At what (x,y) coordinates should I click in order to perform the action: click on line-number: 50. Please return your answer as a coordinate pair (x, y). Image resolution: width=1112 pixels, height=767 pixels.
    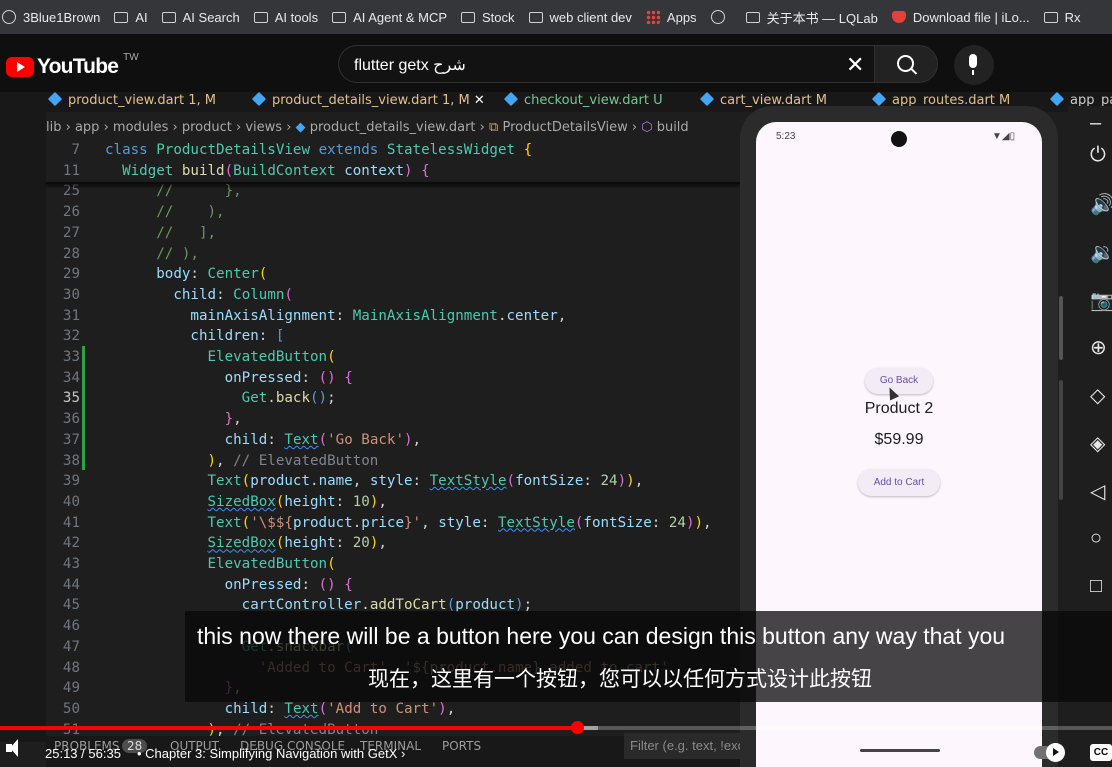
    Looking at the image, I should click on (71, 708).